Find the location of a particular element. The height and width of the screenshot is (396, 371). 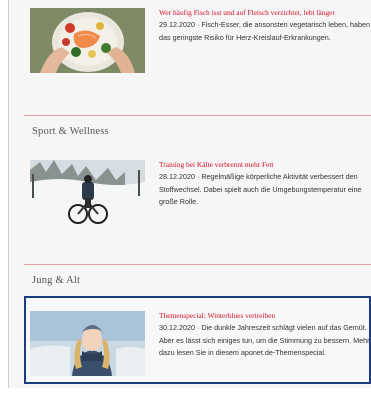

page-bottom-margin is located at coordinates (189, 392).